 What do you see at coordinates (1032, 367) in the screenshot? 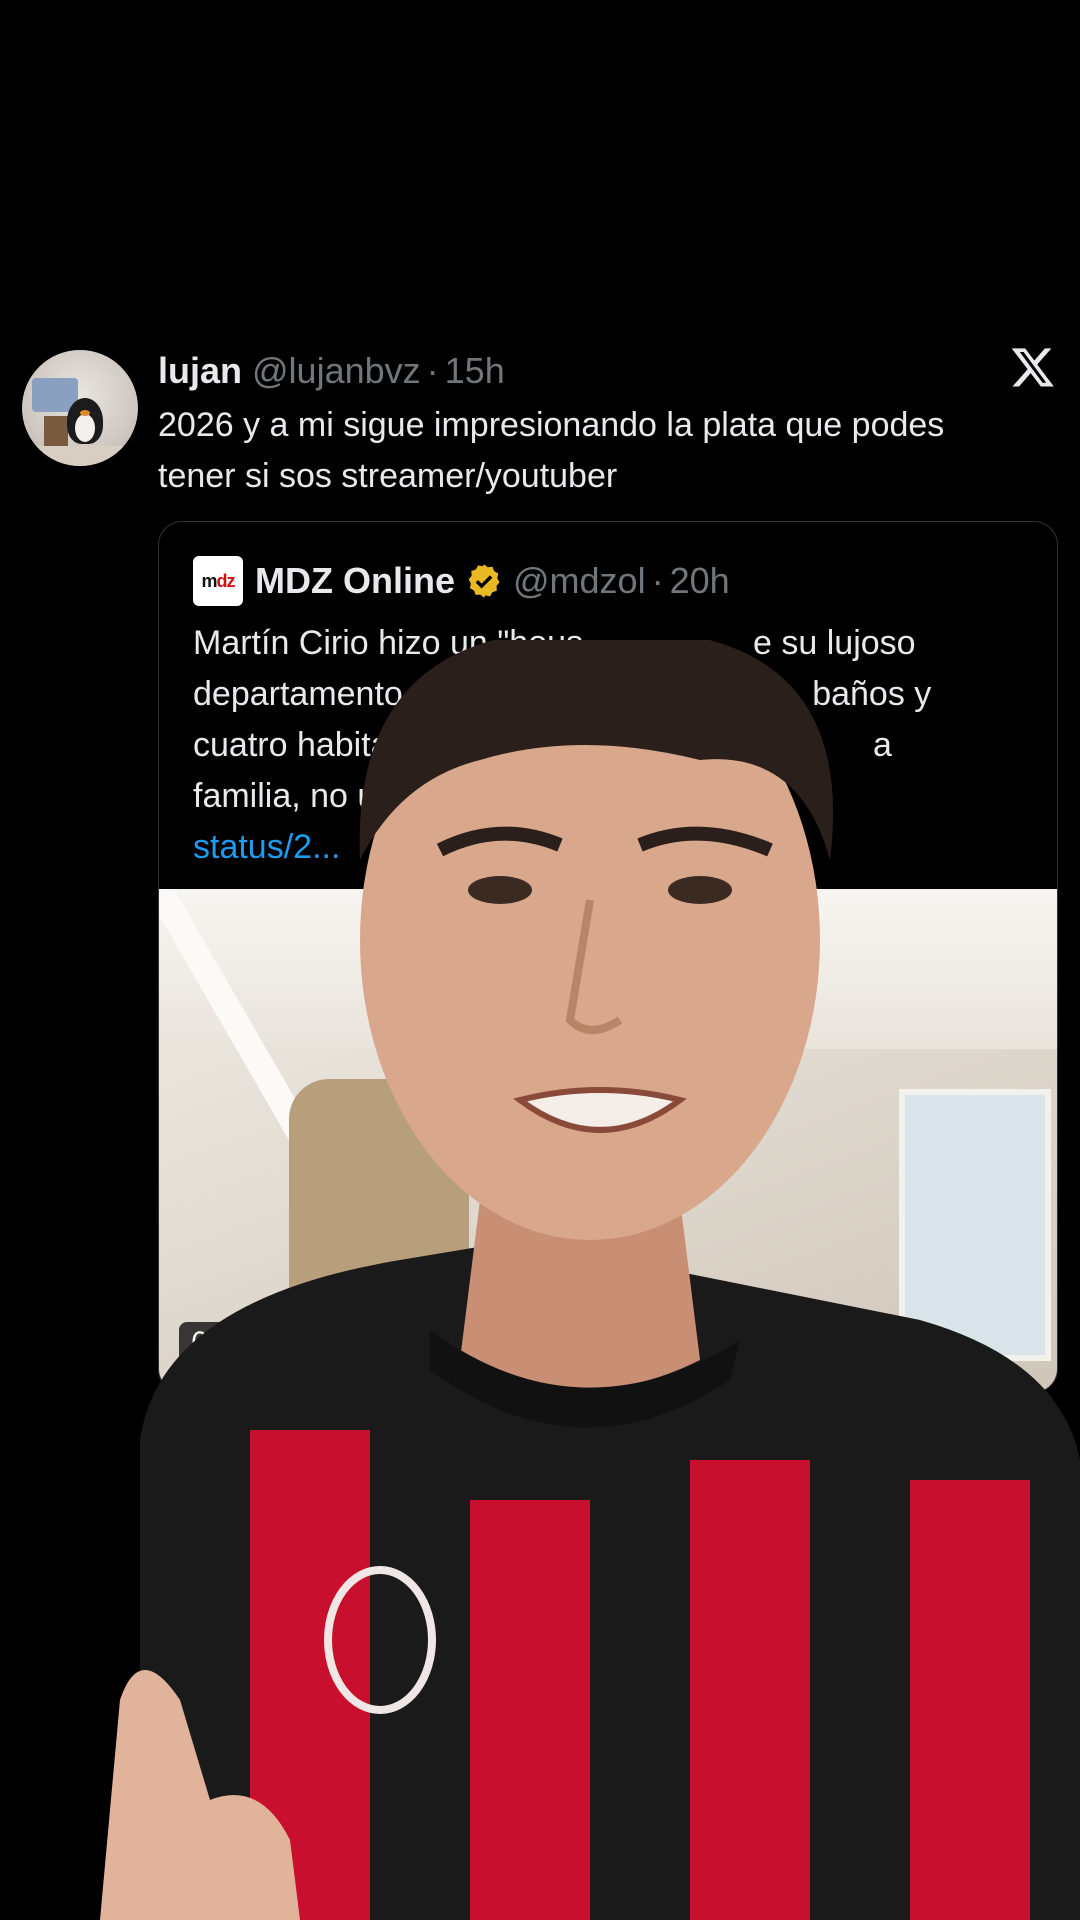
I see `x-logo-icon` at bounding box center [1032, 367].